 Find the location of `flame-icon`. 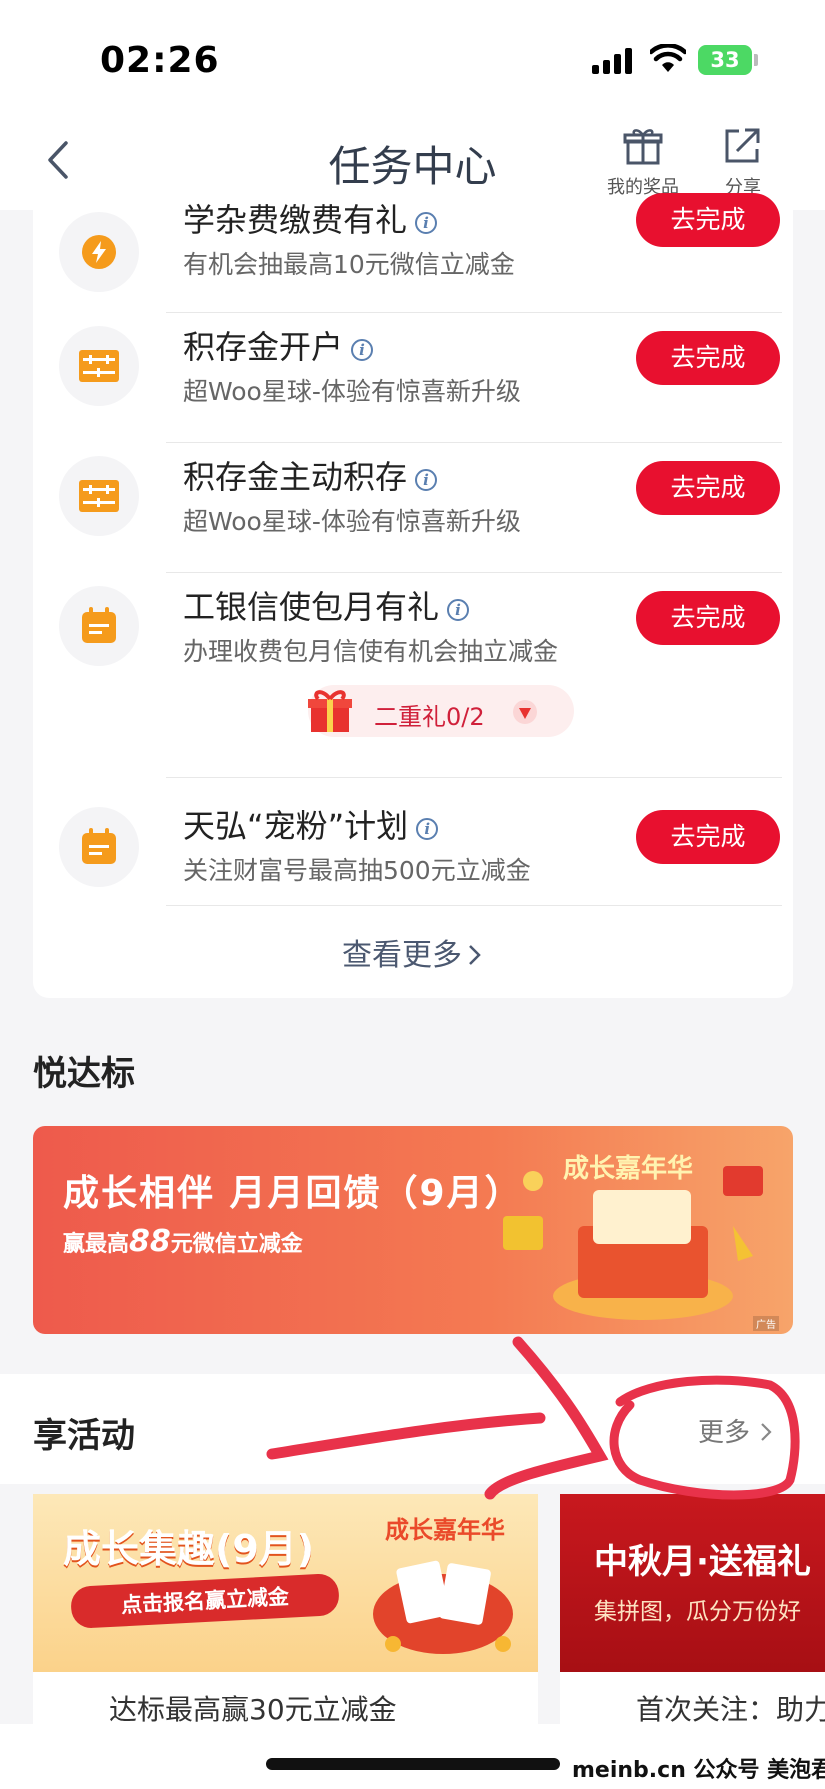

flame-icon is located at coordinates (99, 252).